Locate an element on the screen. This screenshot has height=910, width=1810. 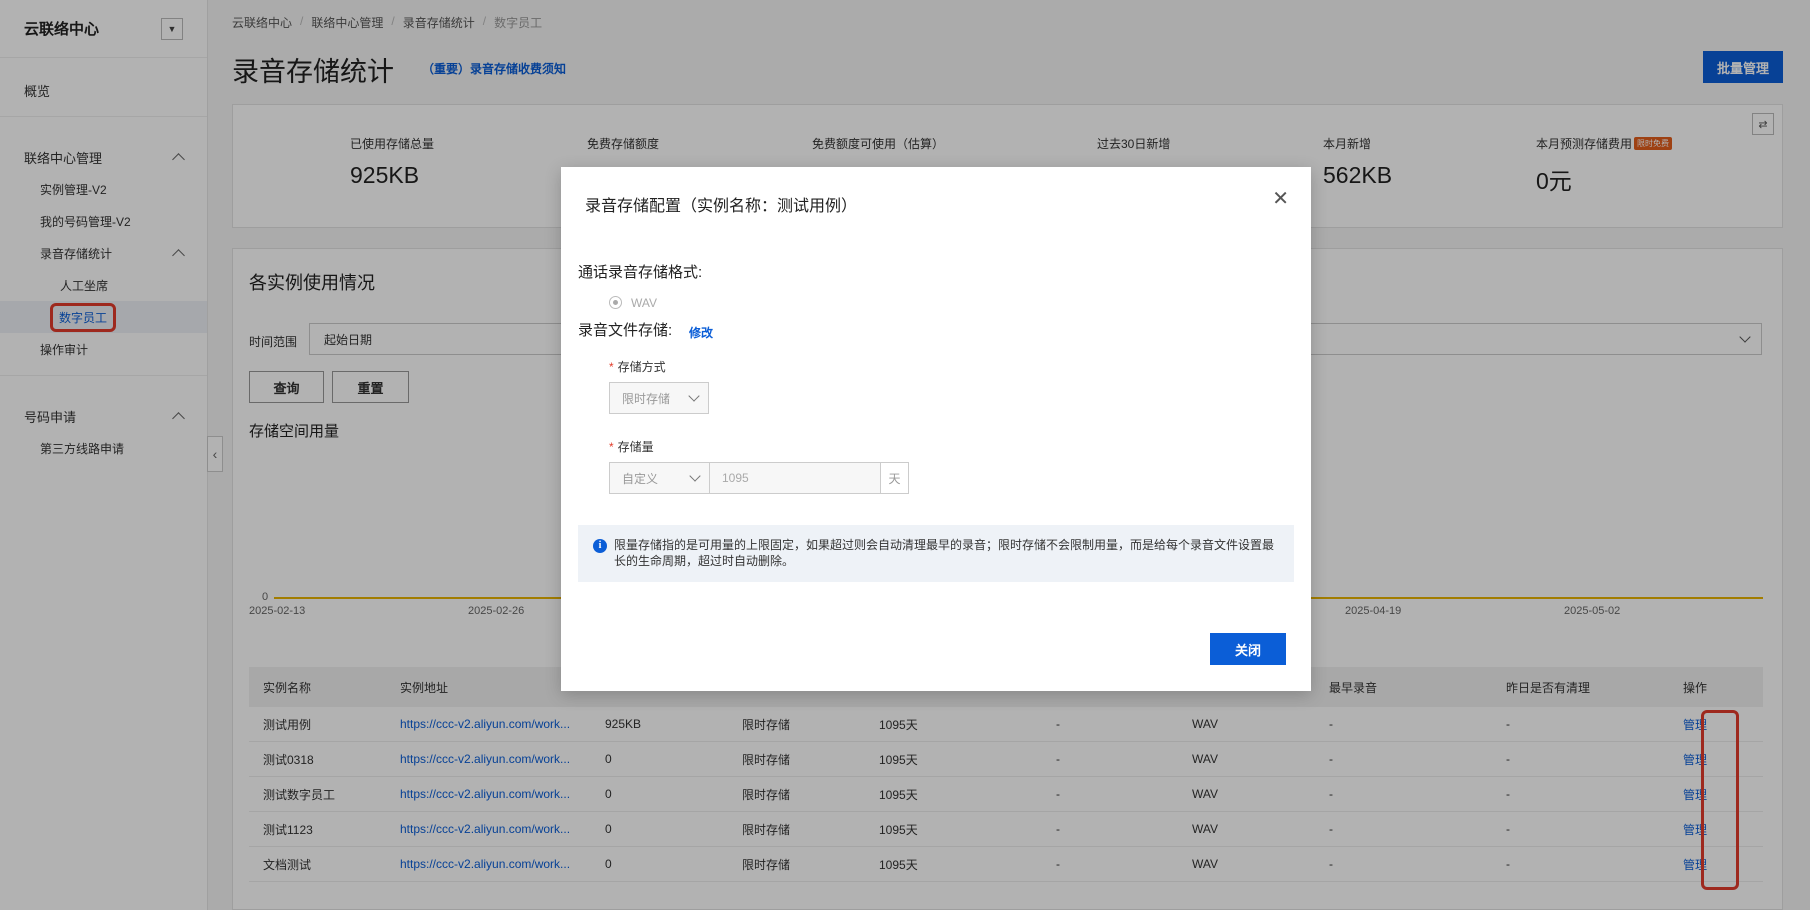
storage-mode-select: 限时存储 is located at coordinates (659, 398).